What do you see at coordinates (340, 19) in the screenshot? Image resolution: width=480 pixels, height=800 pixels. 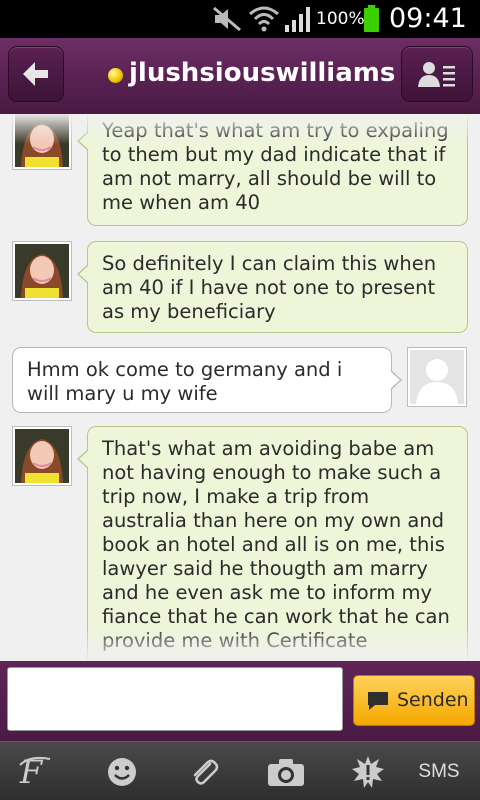 I see `battery-percent: 100%` at bounding box center [340, 19].